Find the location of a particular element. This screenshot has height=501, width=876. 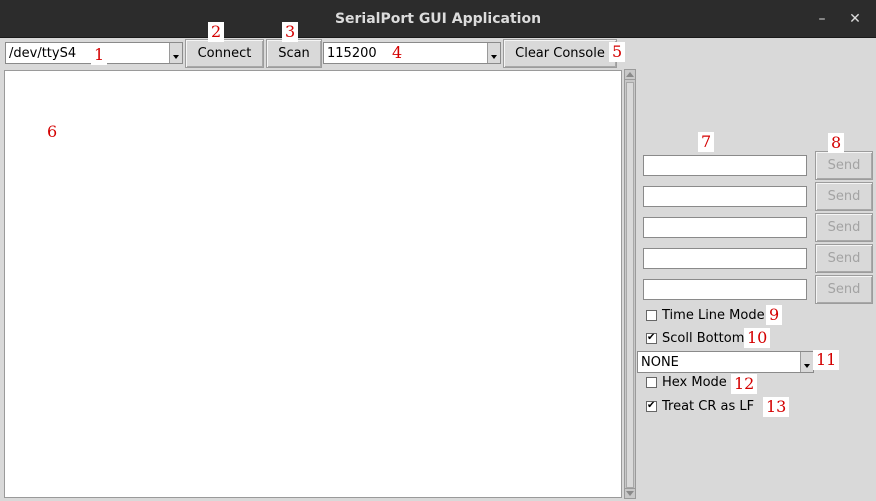

scroll-up-icon is located at coordinates (630, 75).